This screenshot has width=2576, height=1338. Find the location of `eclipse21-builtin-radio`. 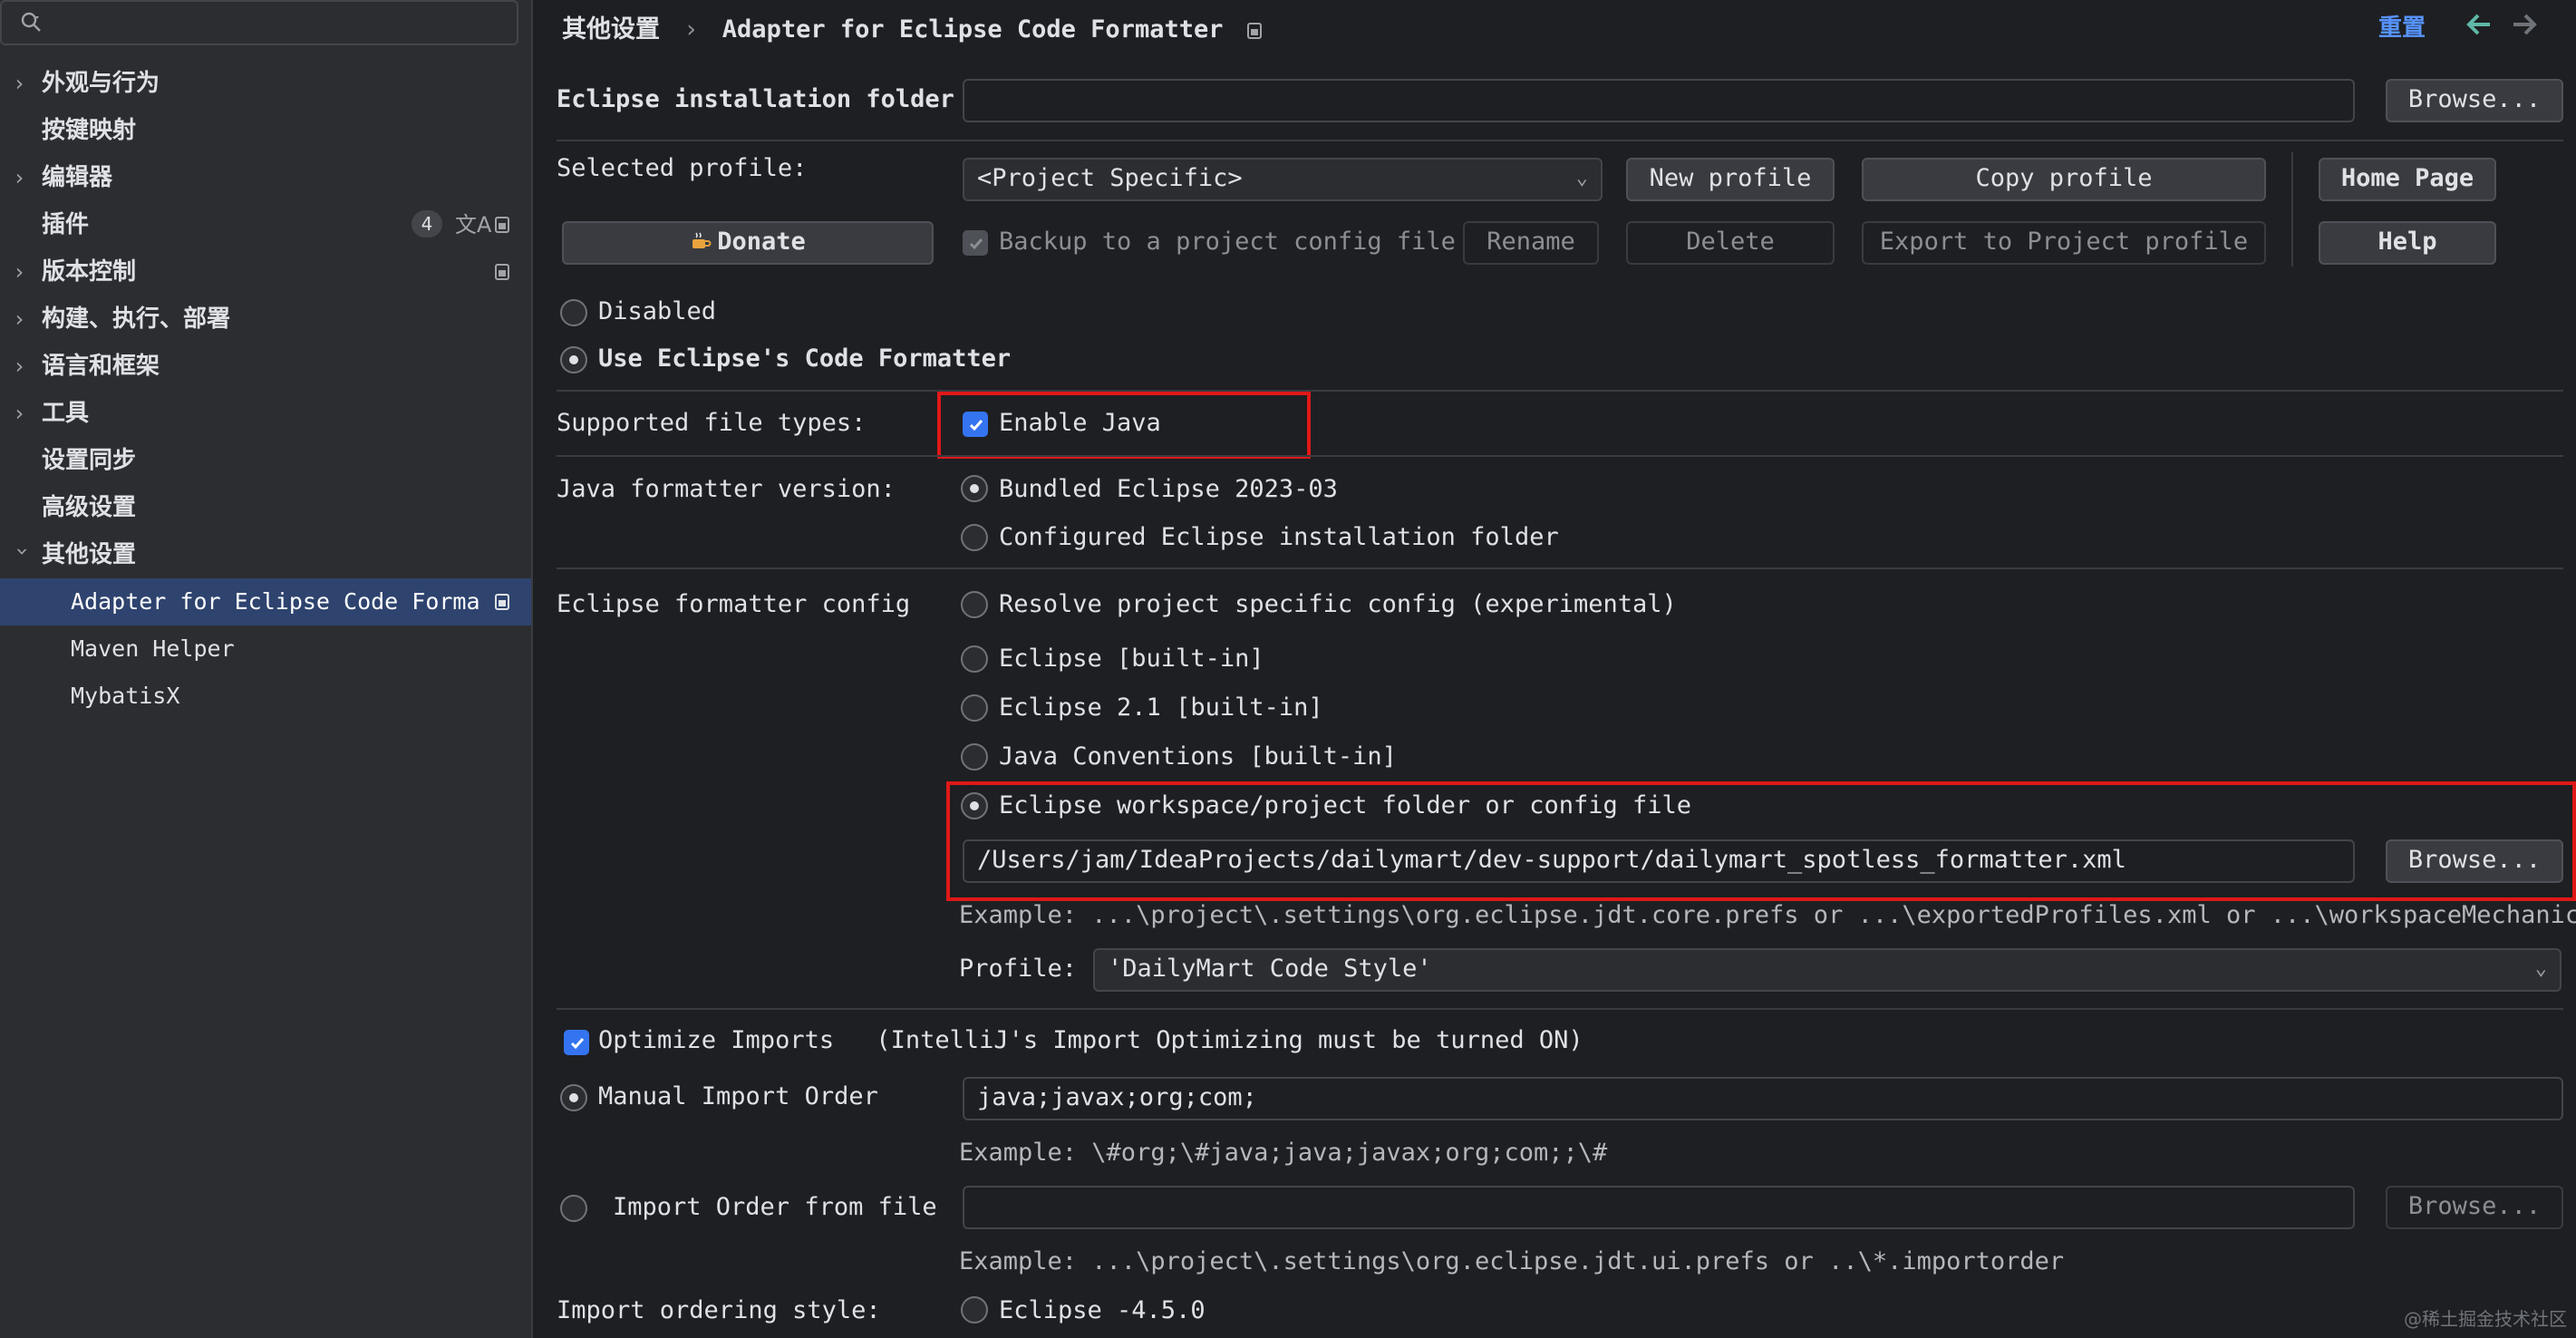

eclipse21-builtin-radio is located at coordinates (974, 708).